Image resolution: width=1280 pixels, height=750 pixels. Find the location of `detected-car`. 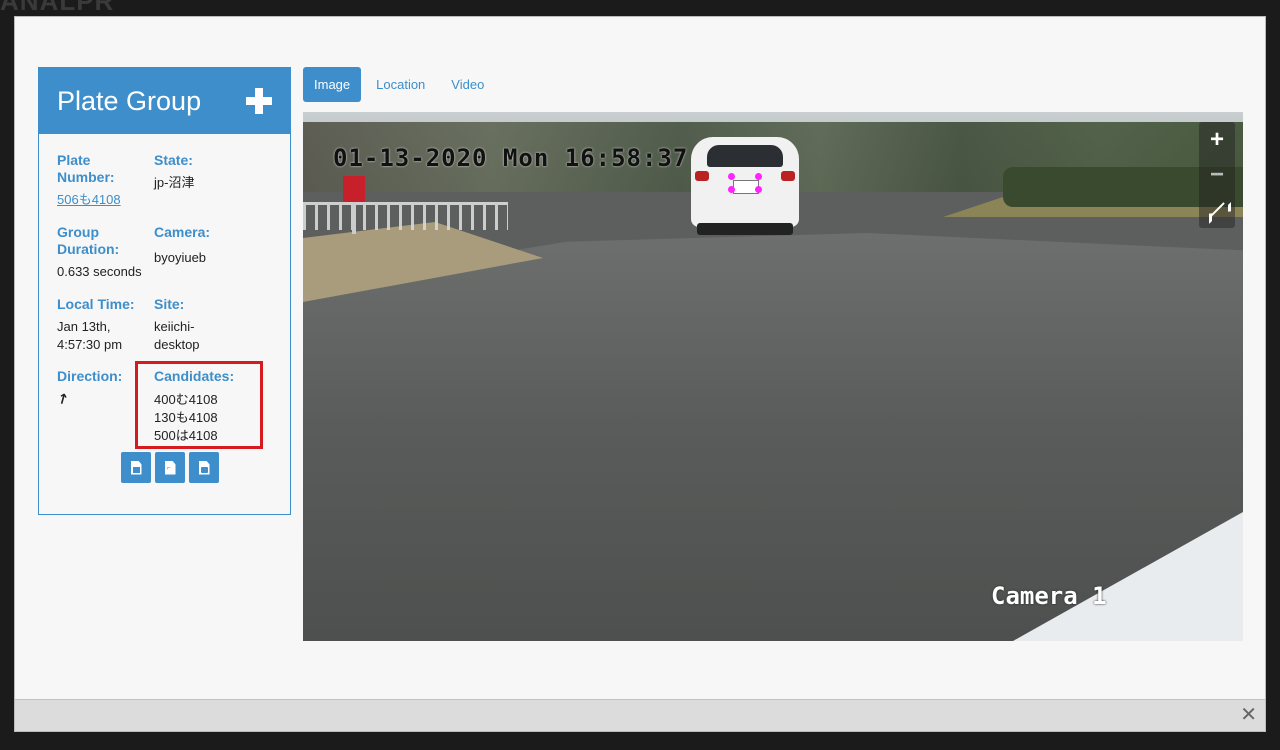

detected-car is located at coordinates (745, 186).